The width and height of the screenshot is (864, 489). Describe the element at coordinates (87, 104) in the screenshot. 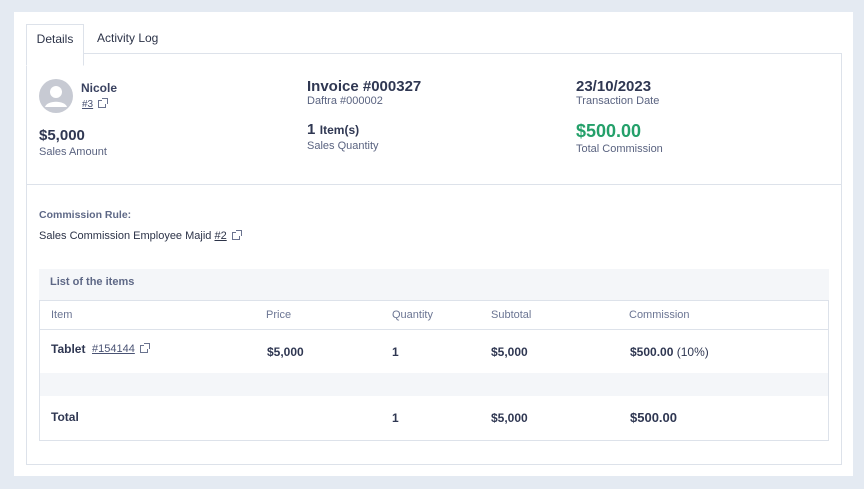

I see `employee-id-link: #3` at that location.